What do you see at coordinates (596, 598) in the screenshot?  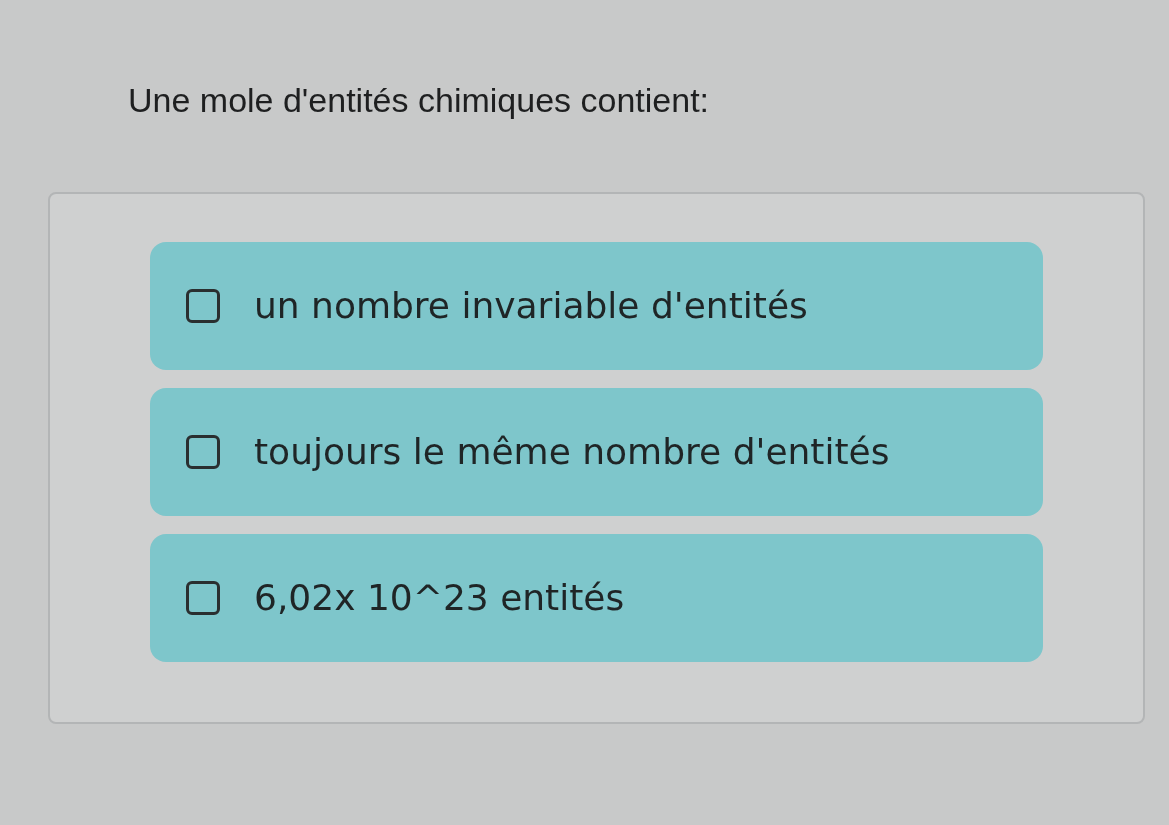 I see `answer-option: 6,02x 10^23 entités` at bounding box center [596, 598].